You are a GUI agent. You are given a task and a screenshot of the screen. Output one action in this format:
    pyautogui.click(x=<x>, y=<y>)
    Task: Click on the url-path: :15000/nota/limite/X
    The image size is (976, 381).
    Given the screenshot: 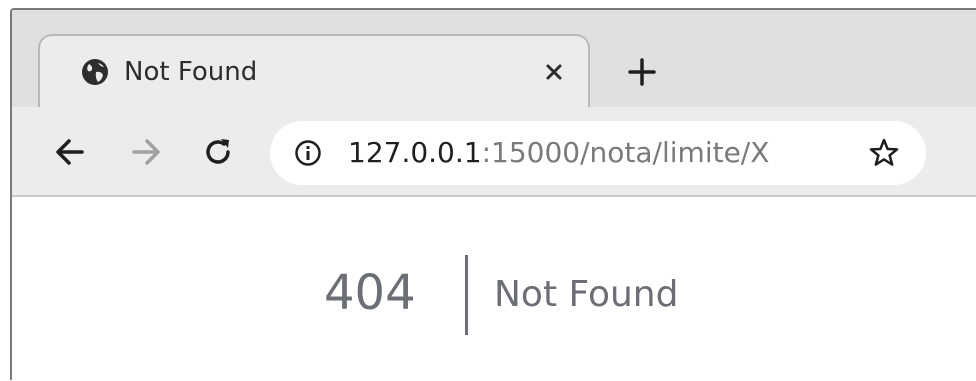 What is the action you would take?
    pyautogui.click(x=625, y=152)
    